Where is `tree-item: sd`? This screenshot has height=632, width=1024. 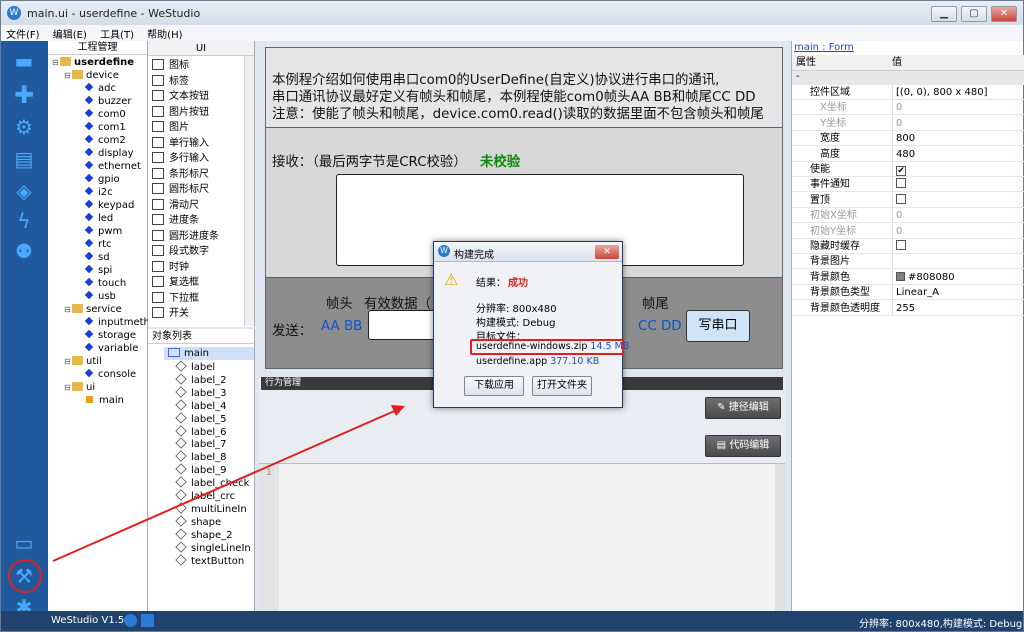 tree-item: sd is located at coordinates (97, 257).